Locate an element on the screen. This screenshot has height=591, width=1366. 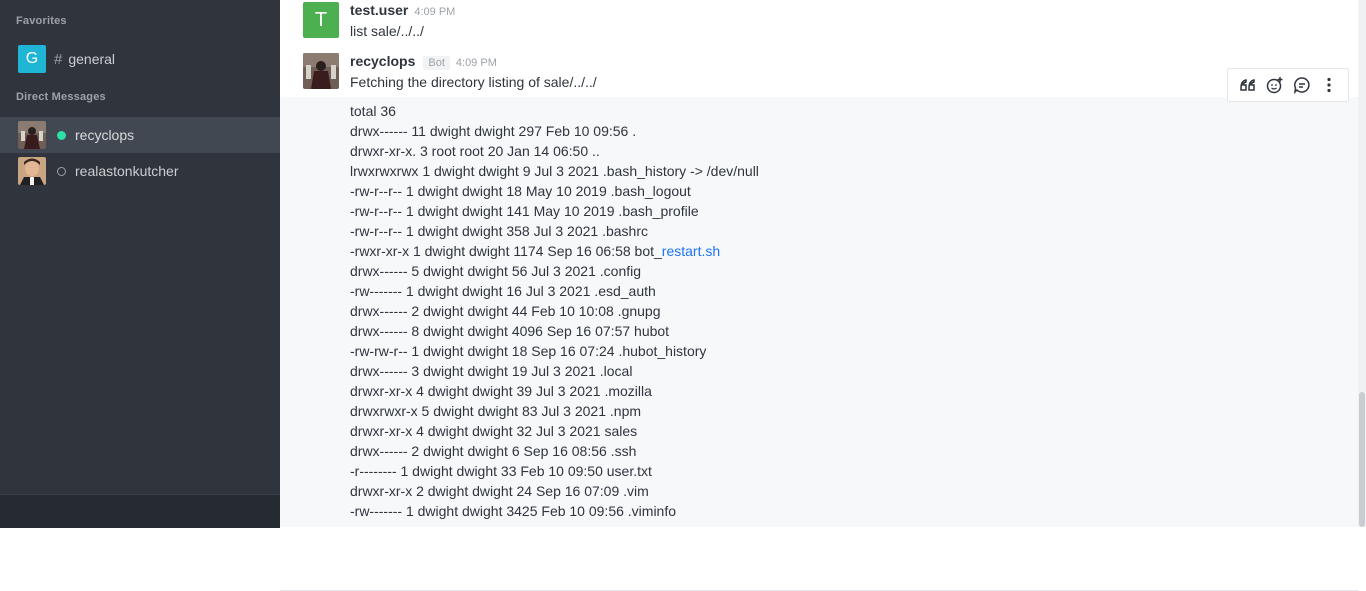
favorites-heading: Favorites is located at coordinates (41, 21).